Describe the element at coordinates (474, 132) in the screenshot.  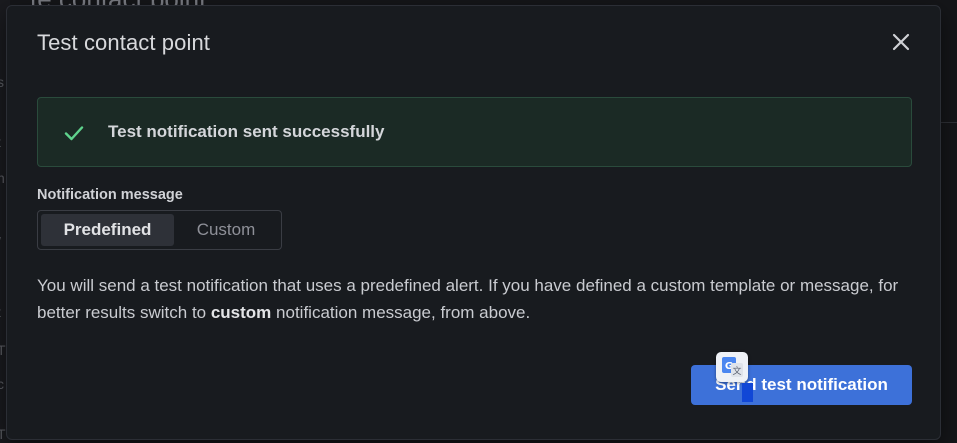
I see `success-alert: Test notification sent successfully` at that location.